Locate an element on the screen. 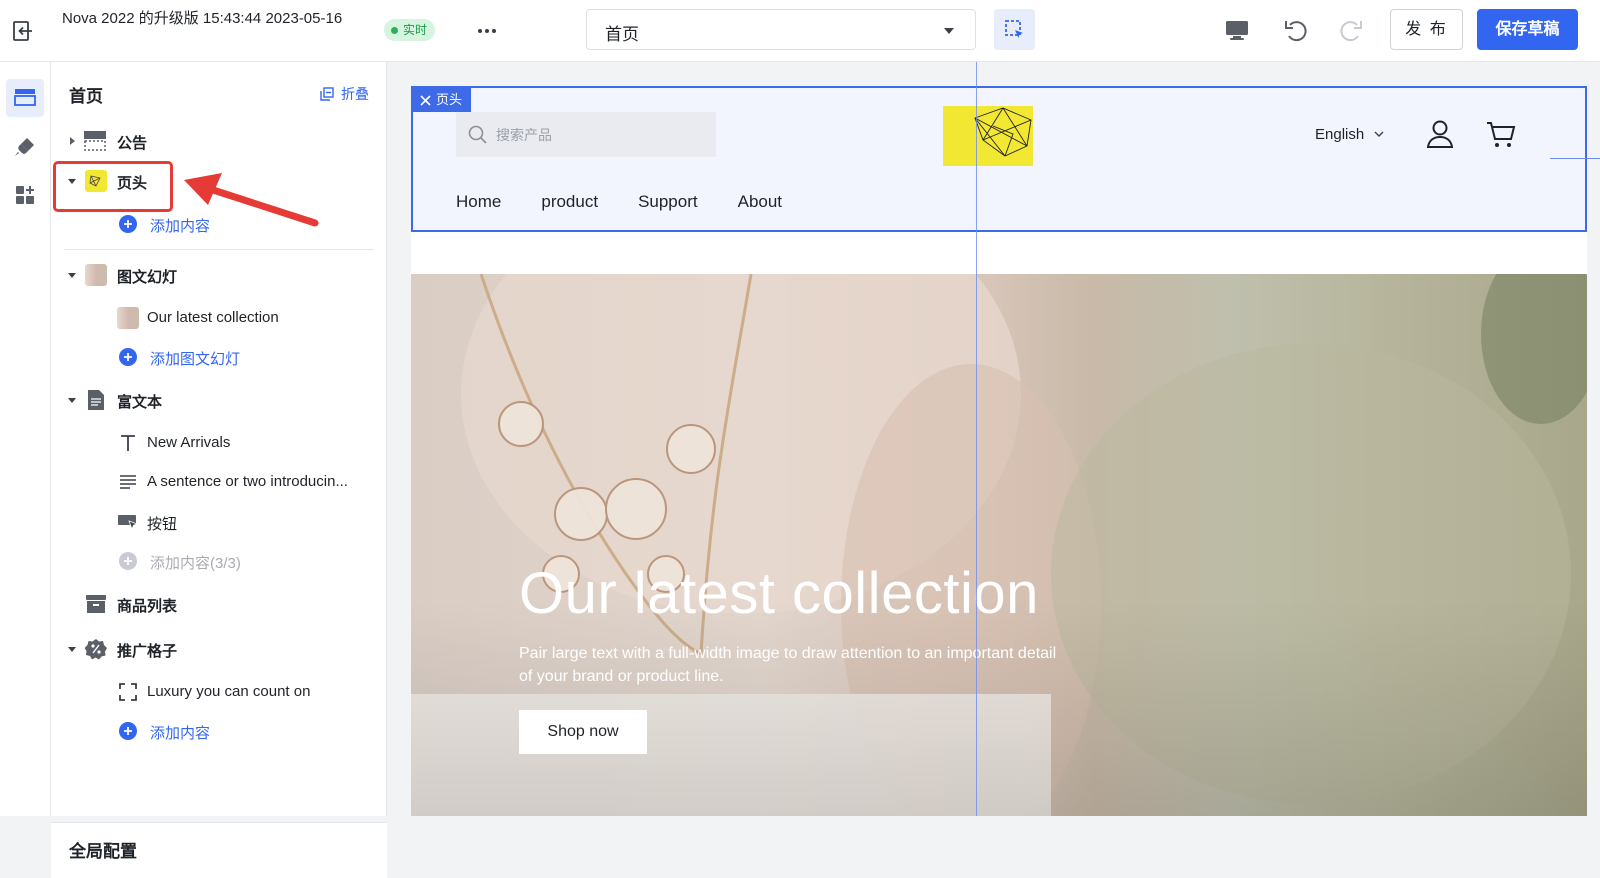  nav-link-product: product is located at coordinates (569, 202).